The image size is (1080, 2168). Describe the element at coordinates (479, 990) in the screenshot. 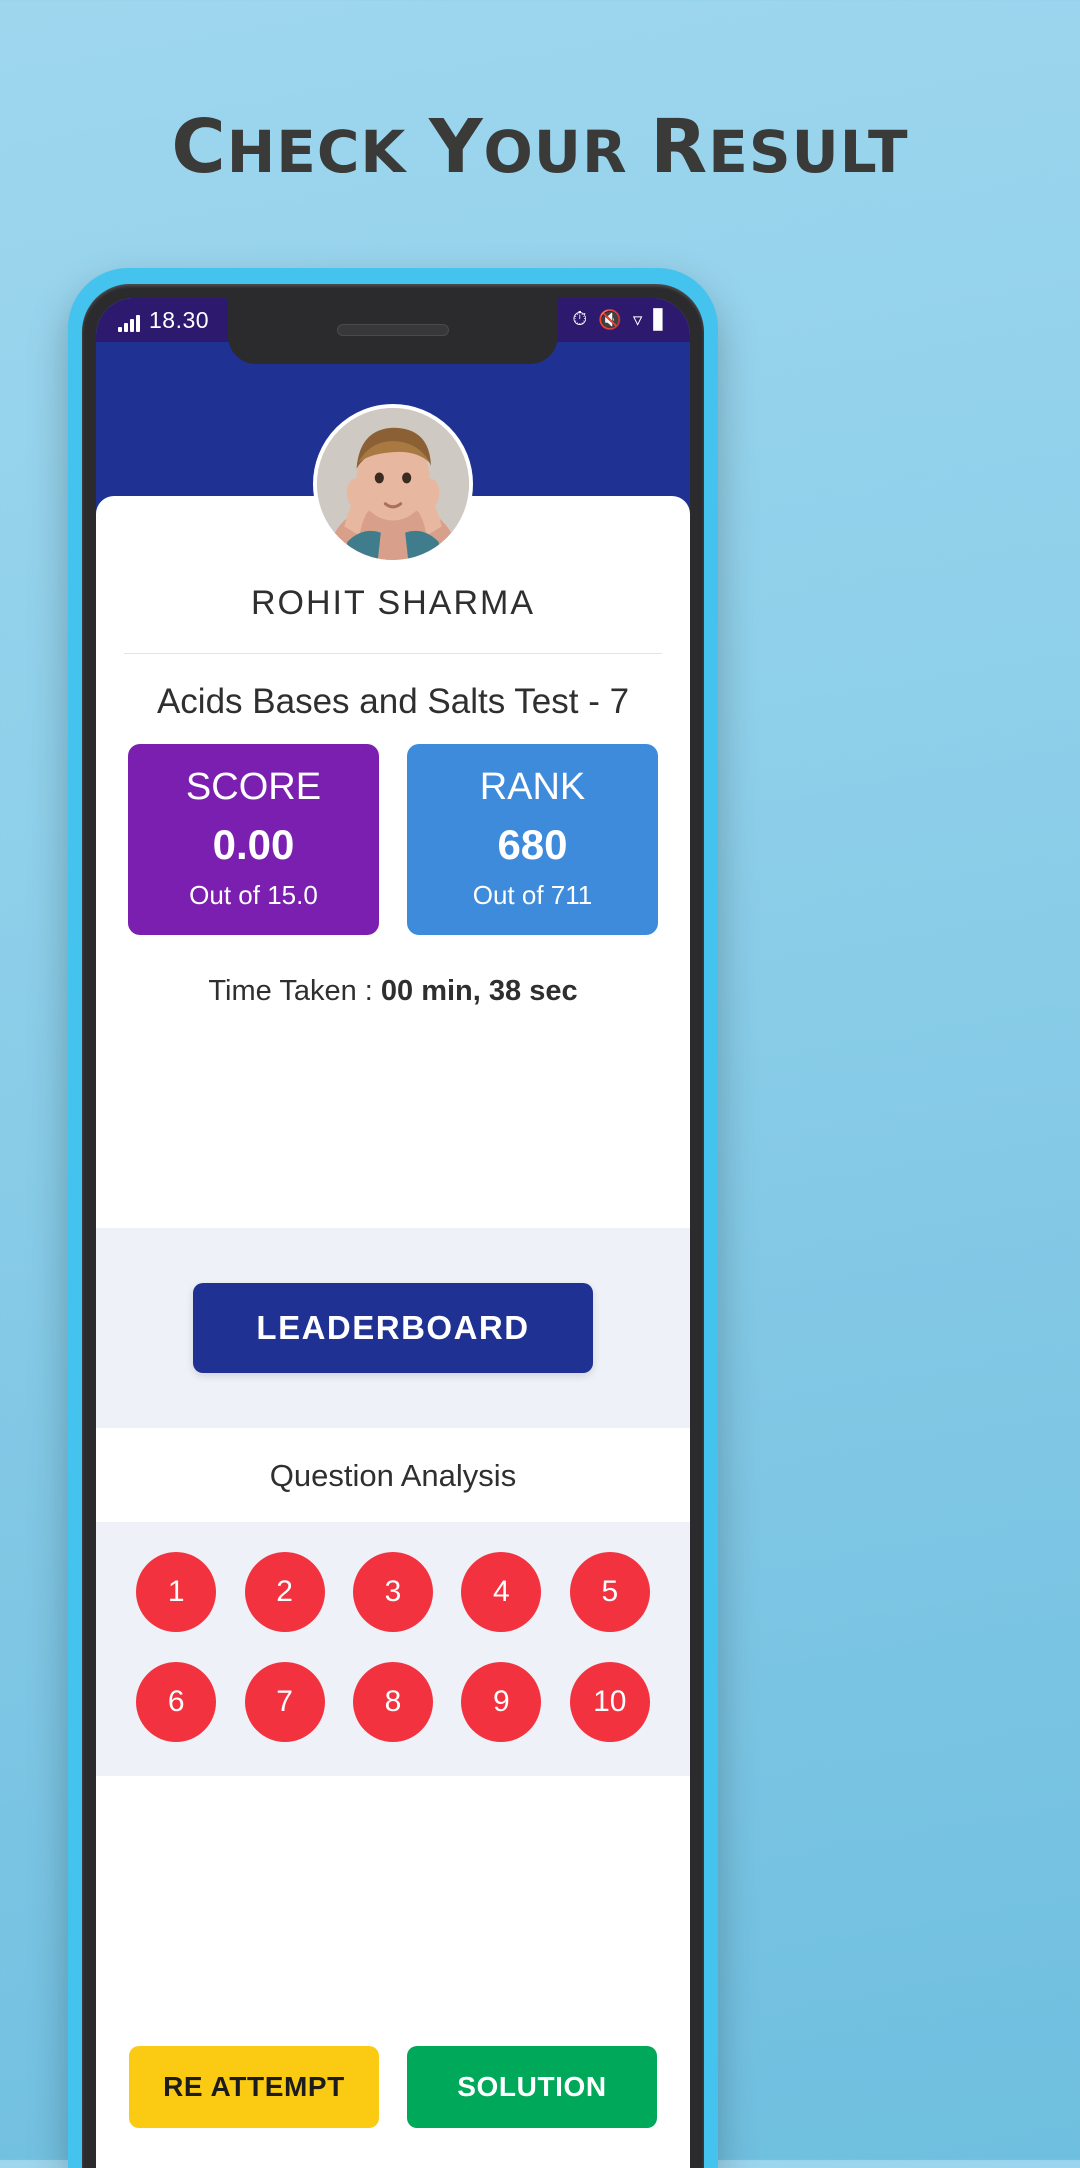

I see `time-taken-value: 00 min, 38 sec` at that location.